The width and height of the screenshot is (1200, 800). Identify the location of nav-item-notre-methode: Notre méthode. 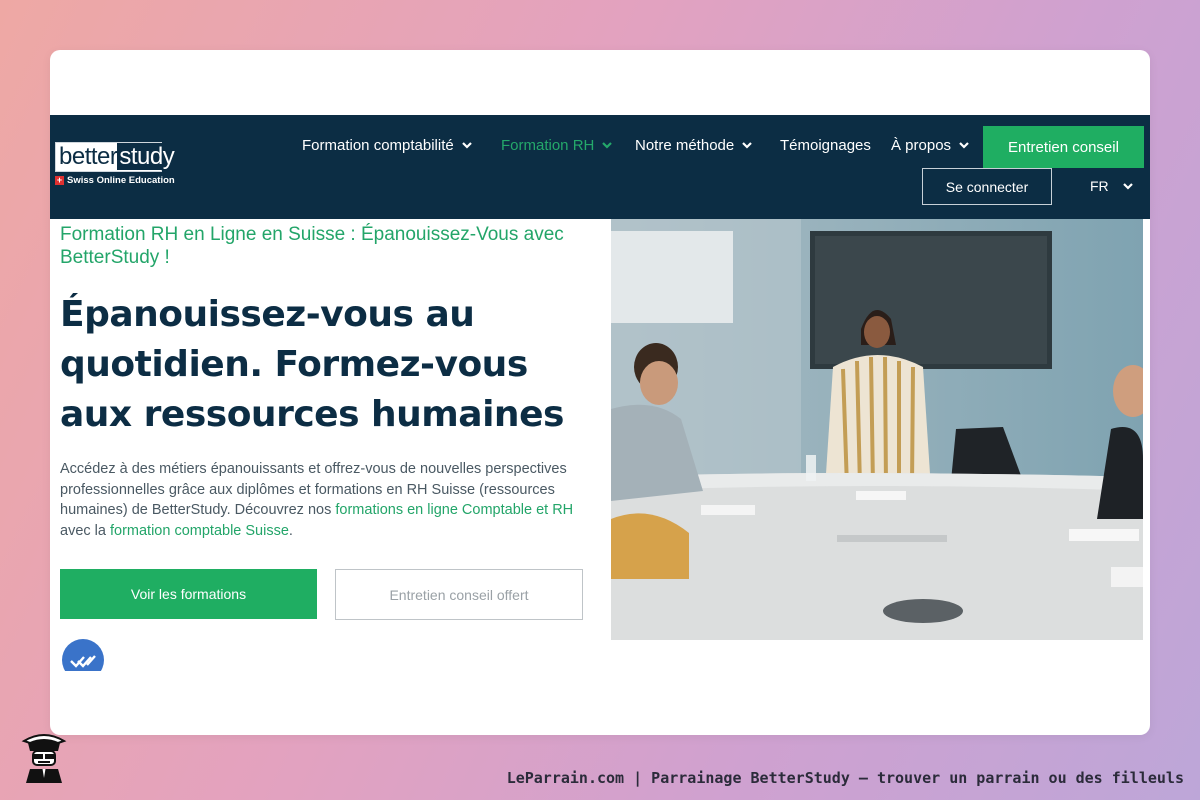
(694, 145).